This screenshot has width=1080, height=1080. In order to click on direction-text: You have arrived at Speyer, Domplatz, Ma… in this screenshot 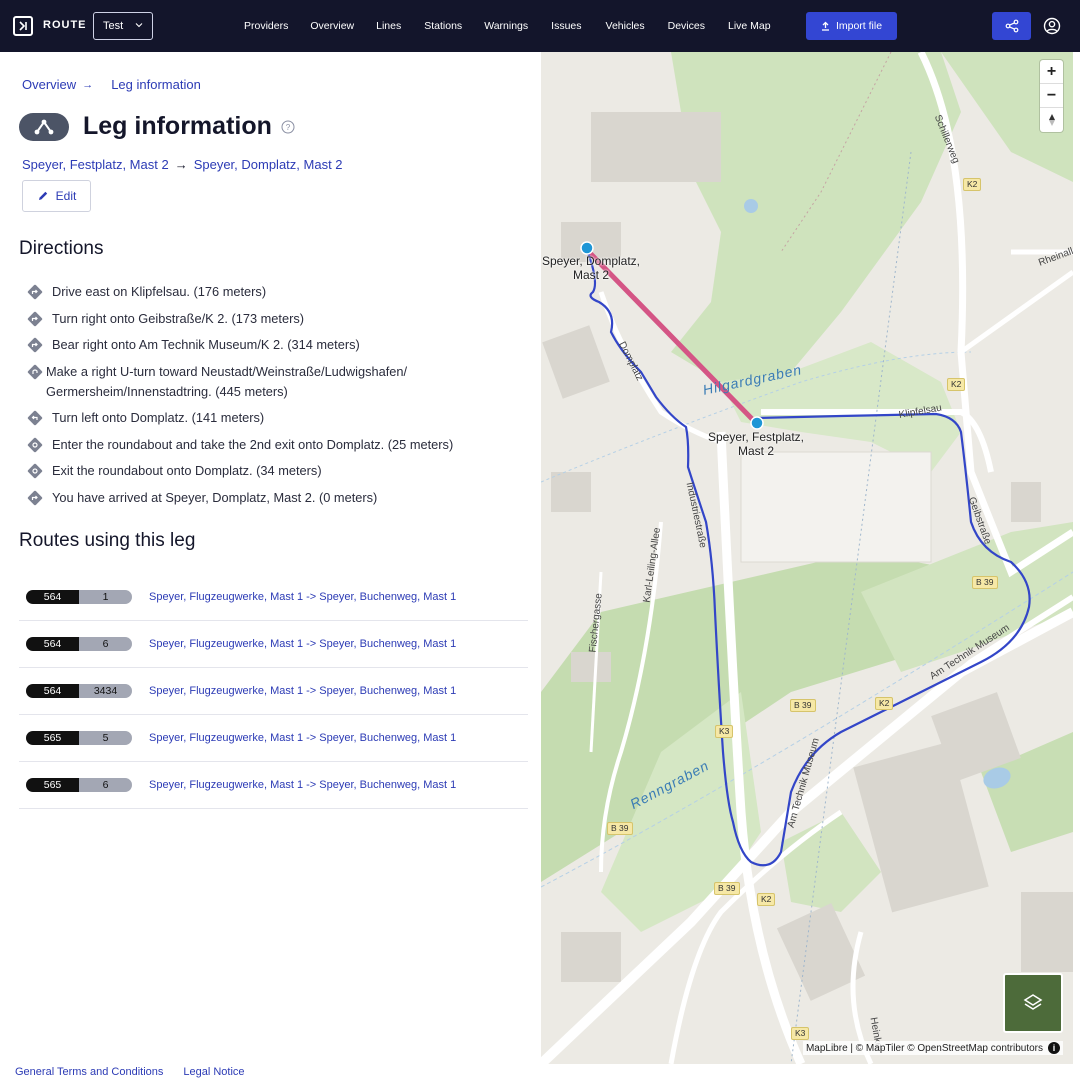, I will do `click(215, 497)`.